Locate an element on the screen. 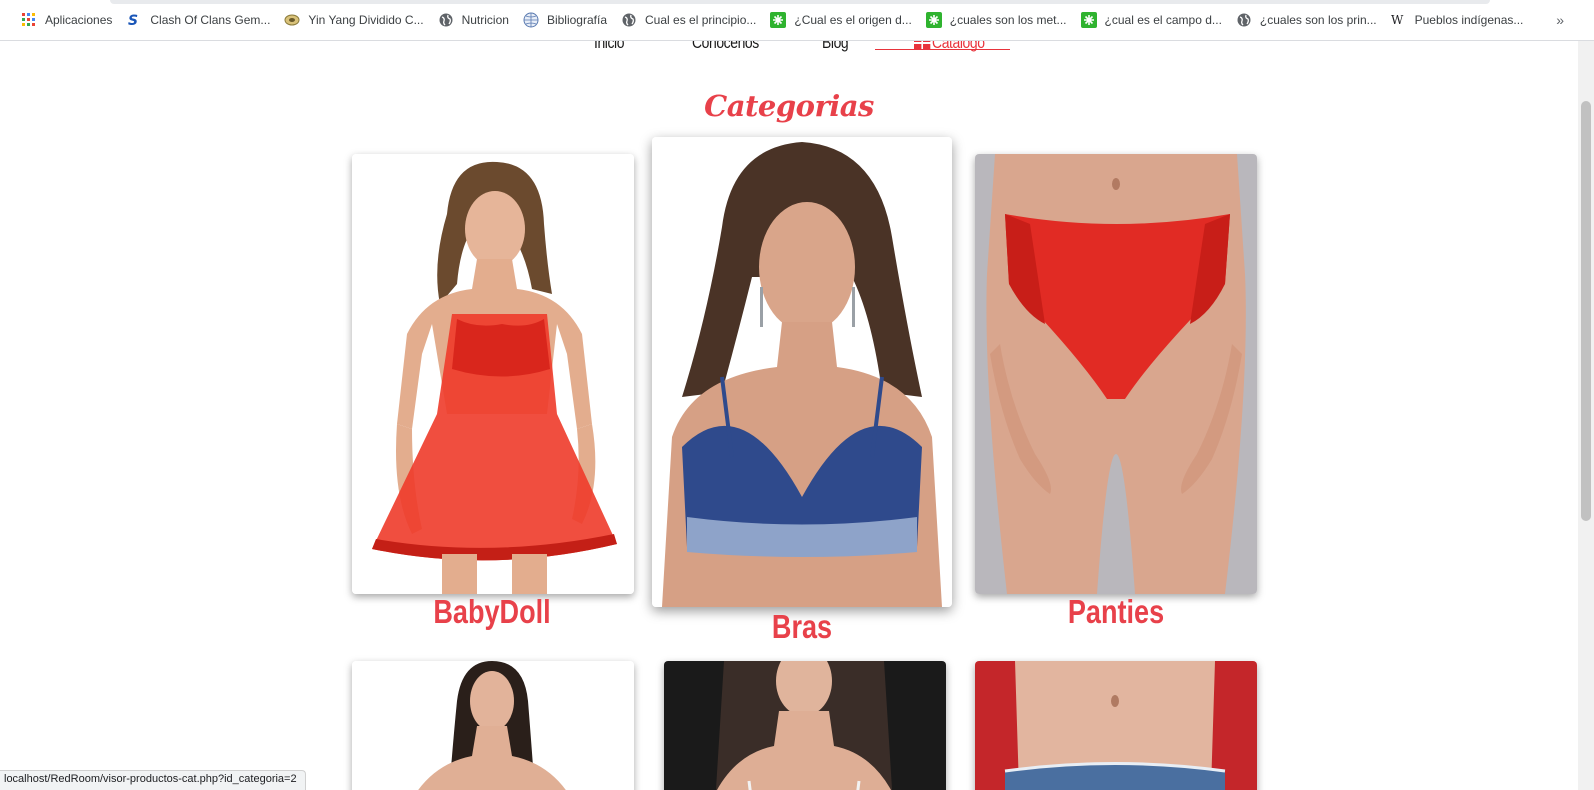 Image resolution: width=1594 pixels, height=790 pixels. category-card-panties is located at coordinates (1116, 374).